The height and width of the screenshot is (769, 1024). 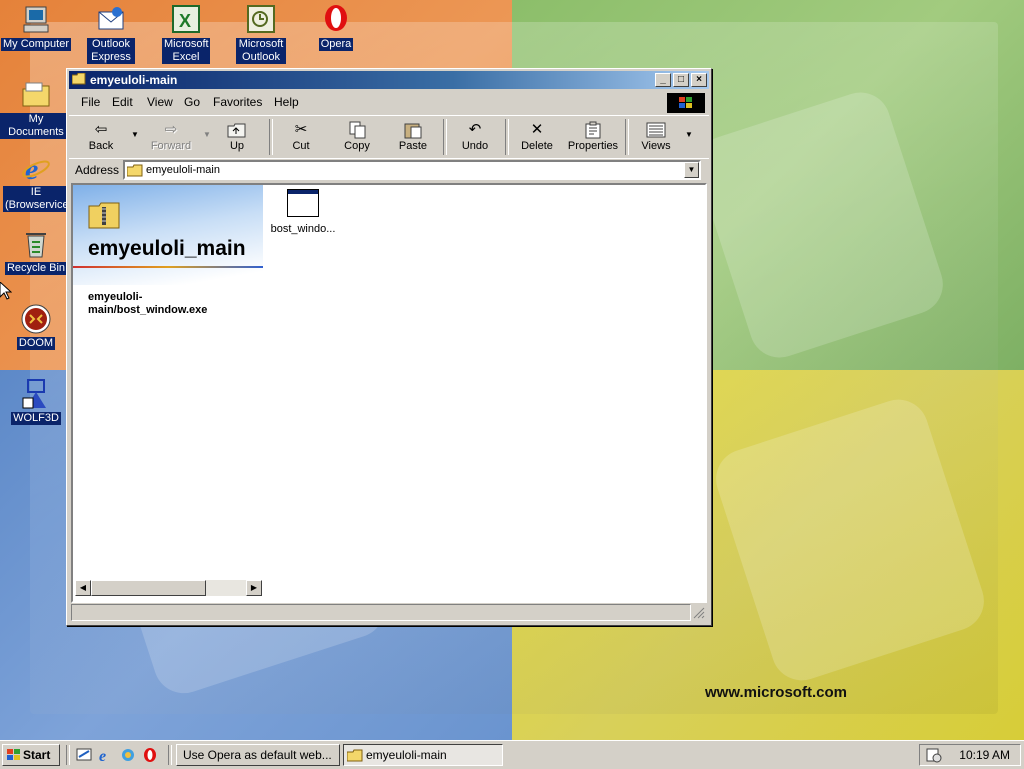 I want to click on outlook-express-icon, so click(x=111, y=20).